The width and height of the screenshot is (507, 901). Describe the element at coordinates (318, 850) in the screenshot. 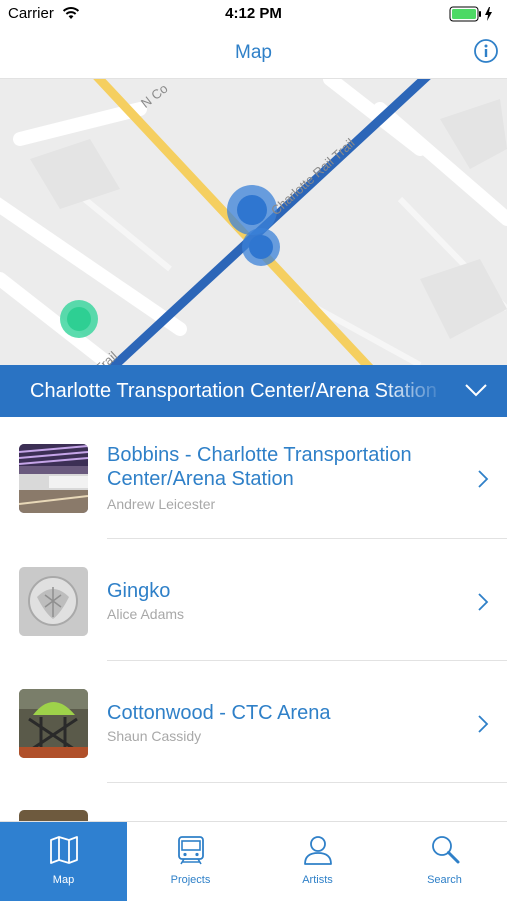

I see `person-icon` at that location.